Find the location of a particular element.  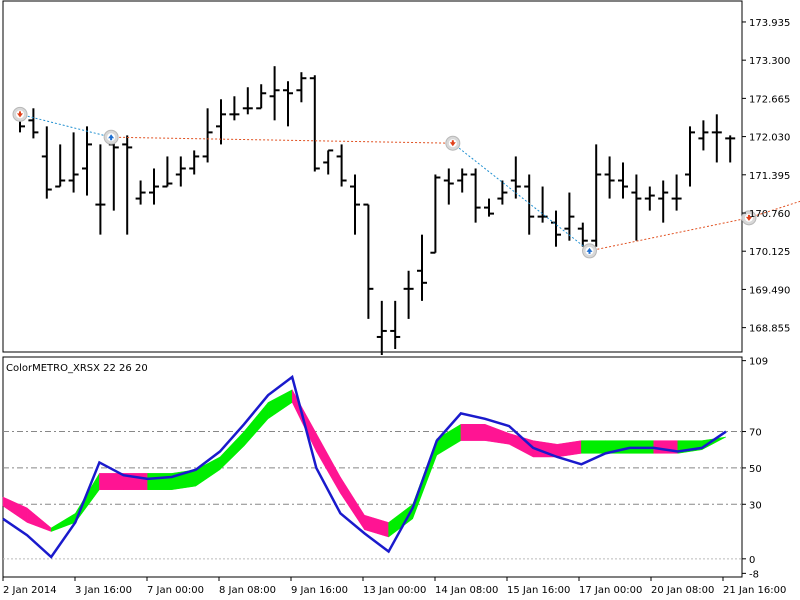

x-tick-label: 13 Jan 00:00 is located at coordinates (394, 590).